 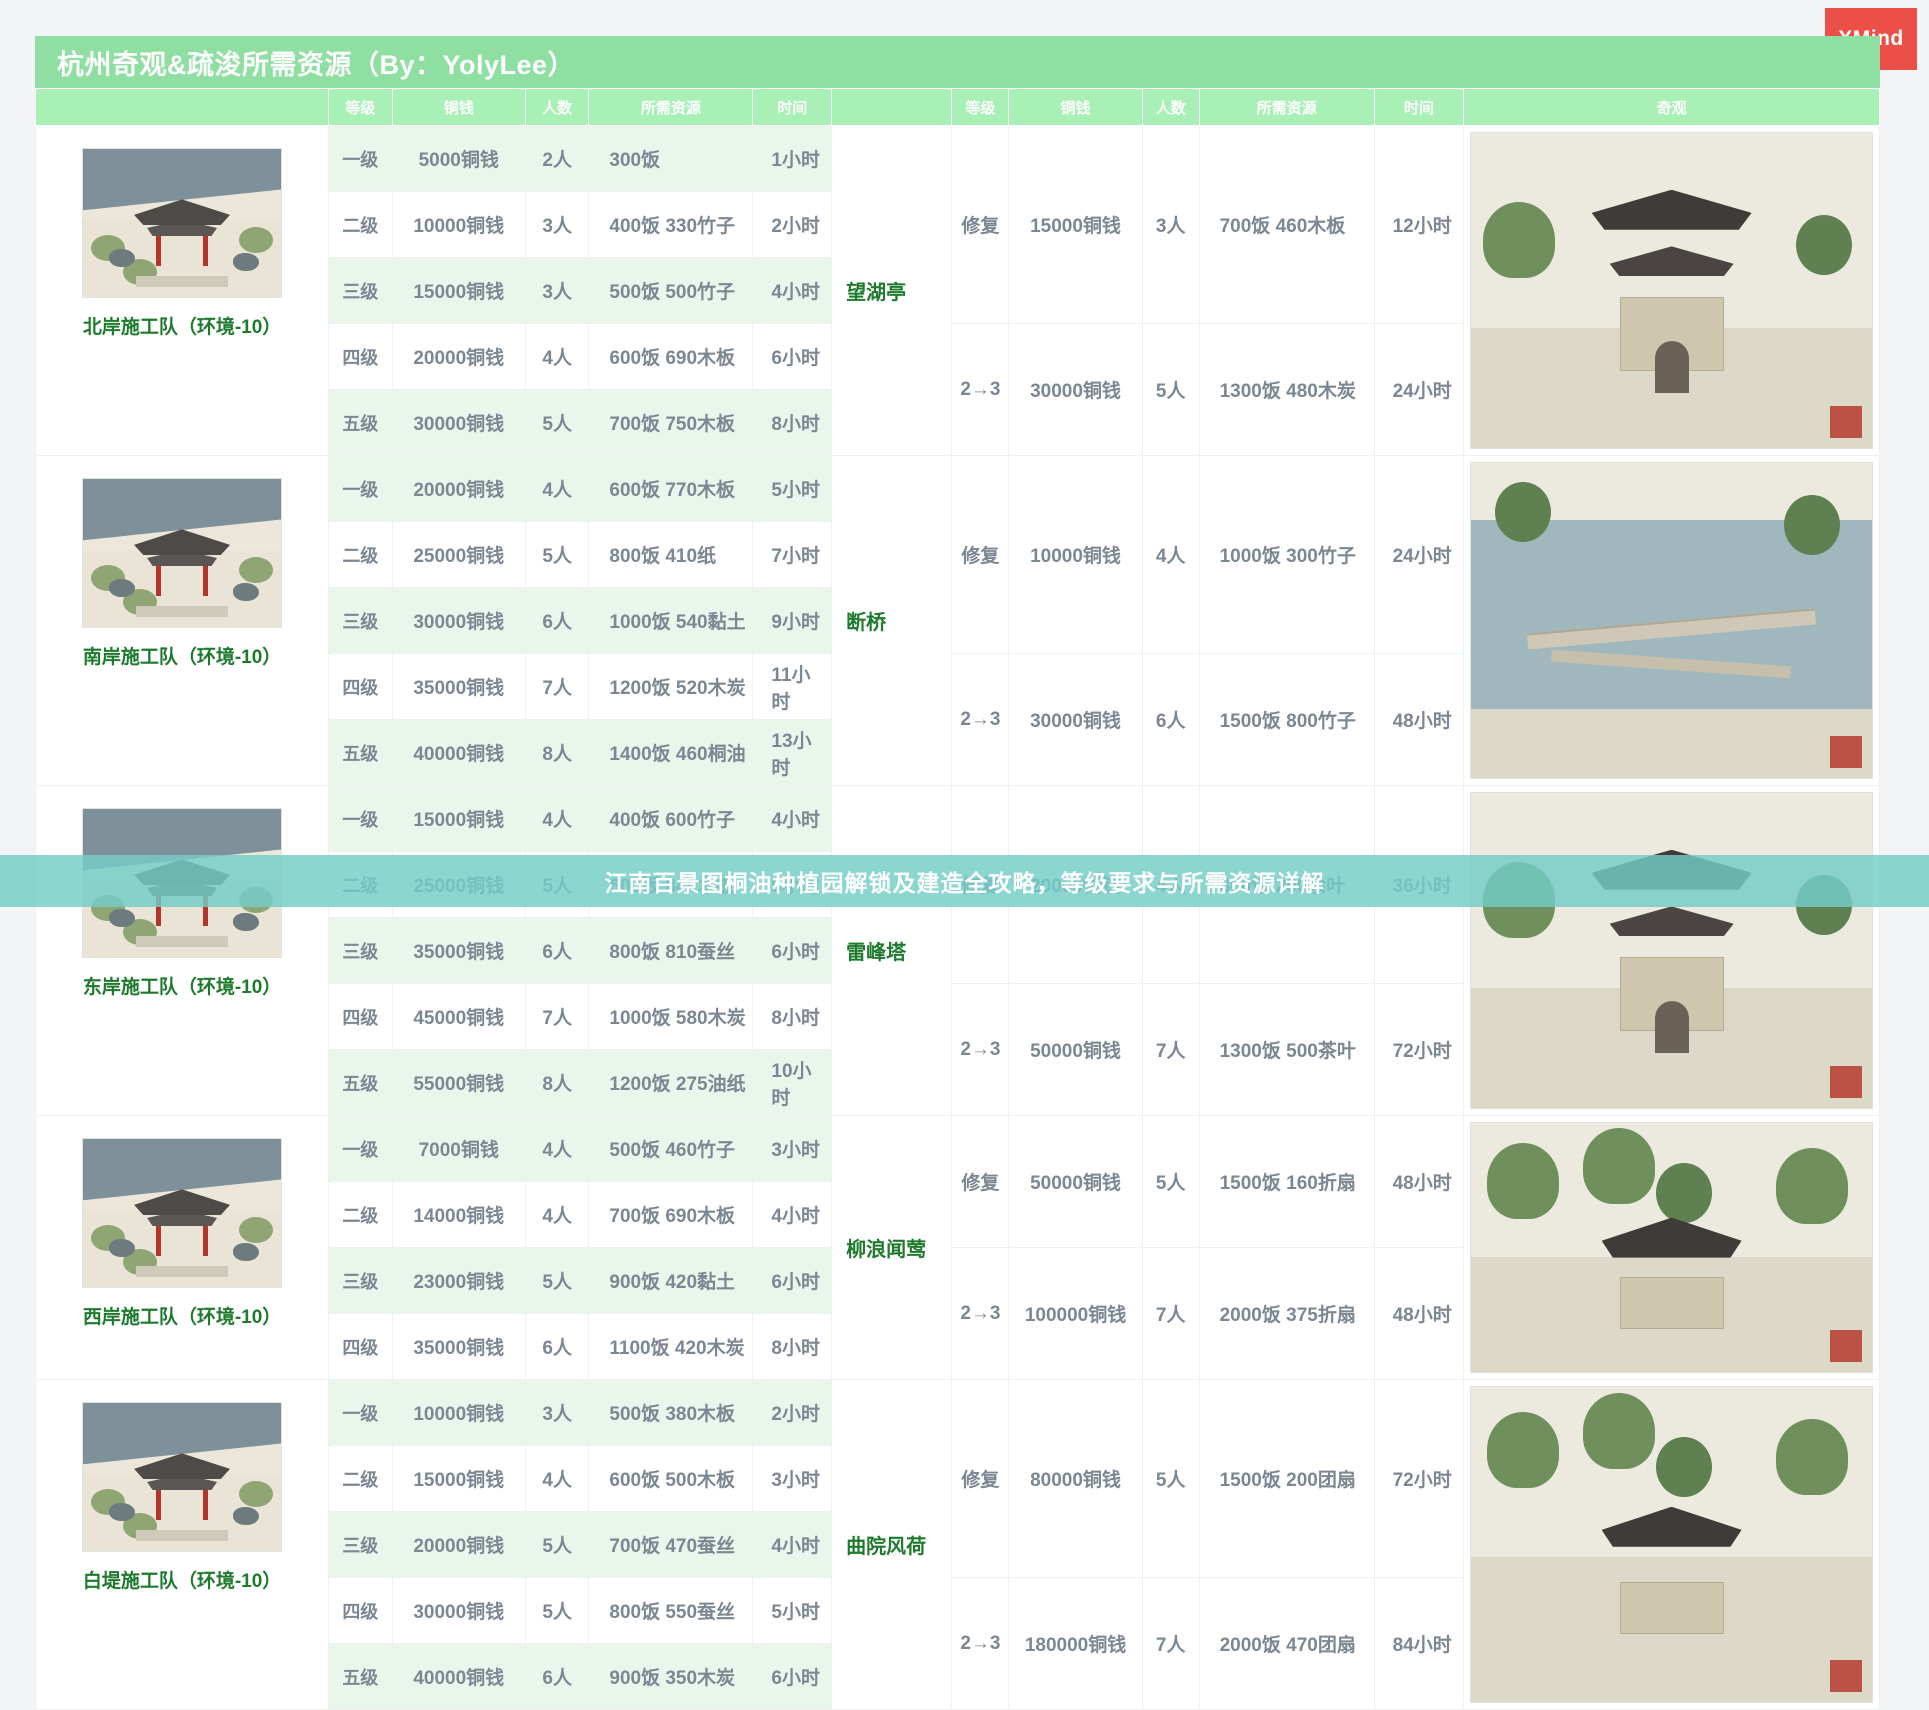 What do you see at coordinates (458, 422) in the screenshot?
I see `cell-coins: 30000铜钱` at bounding box center [458, 422].